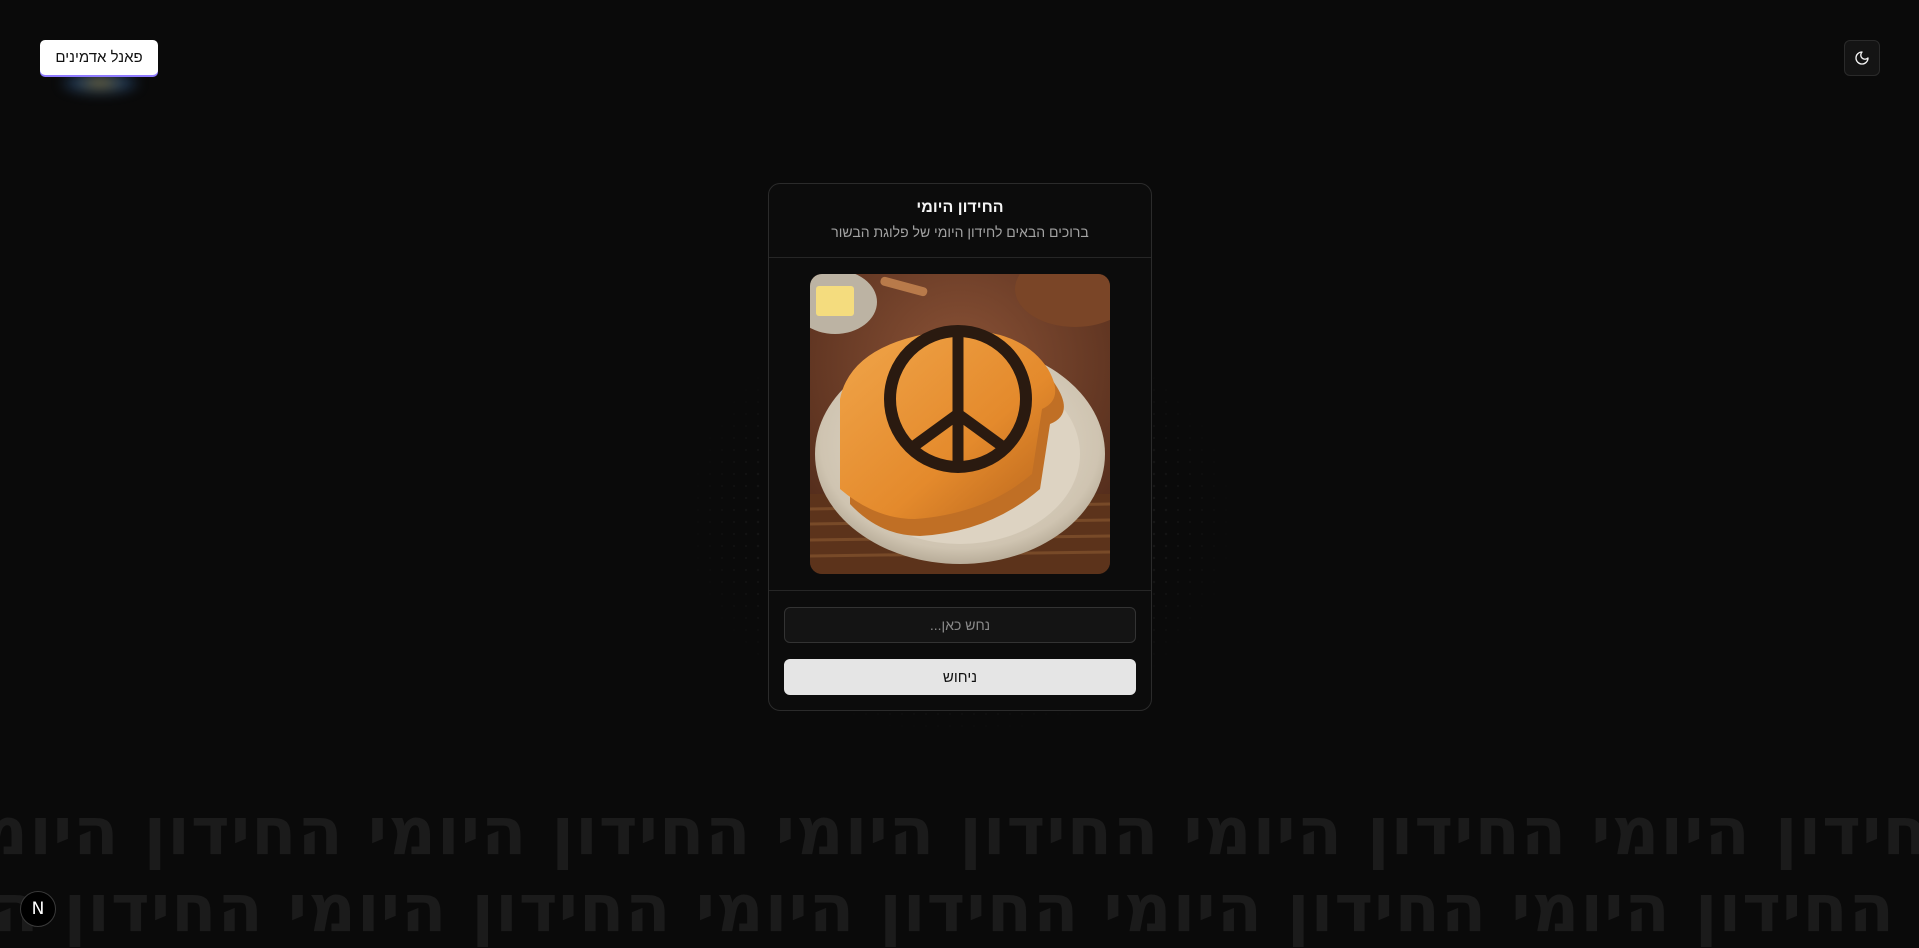 The height and width of the screenshot is (948, 1919). I want to click on guess-input, so click(960, 625).